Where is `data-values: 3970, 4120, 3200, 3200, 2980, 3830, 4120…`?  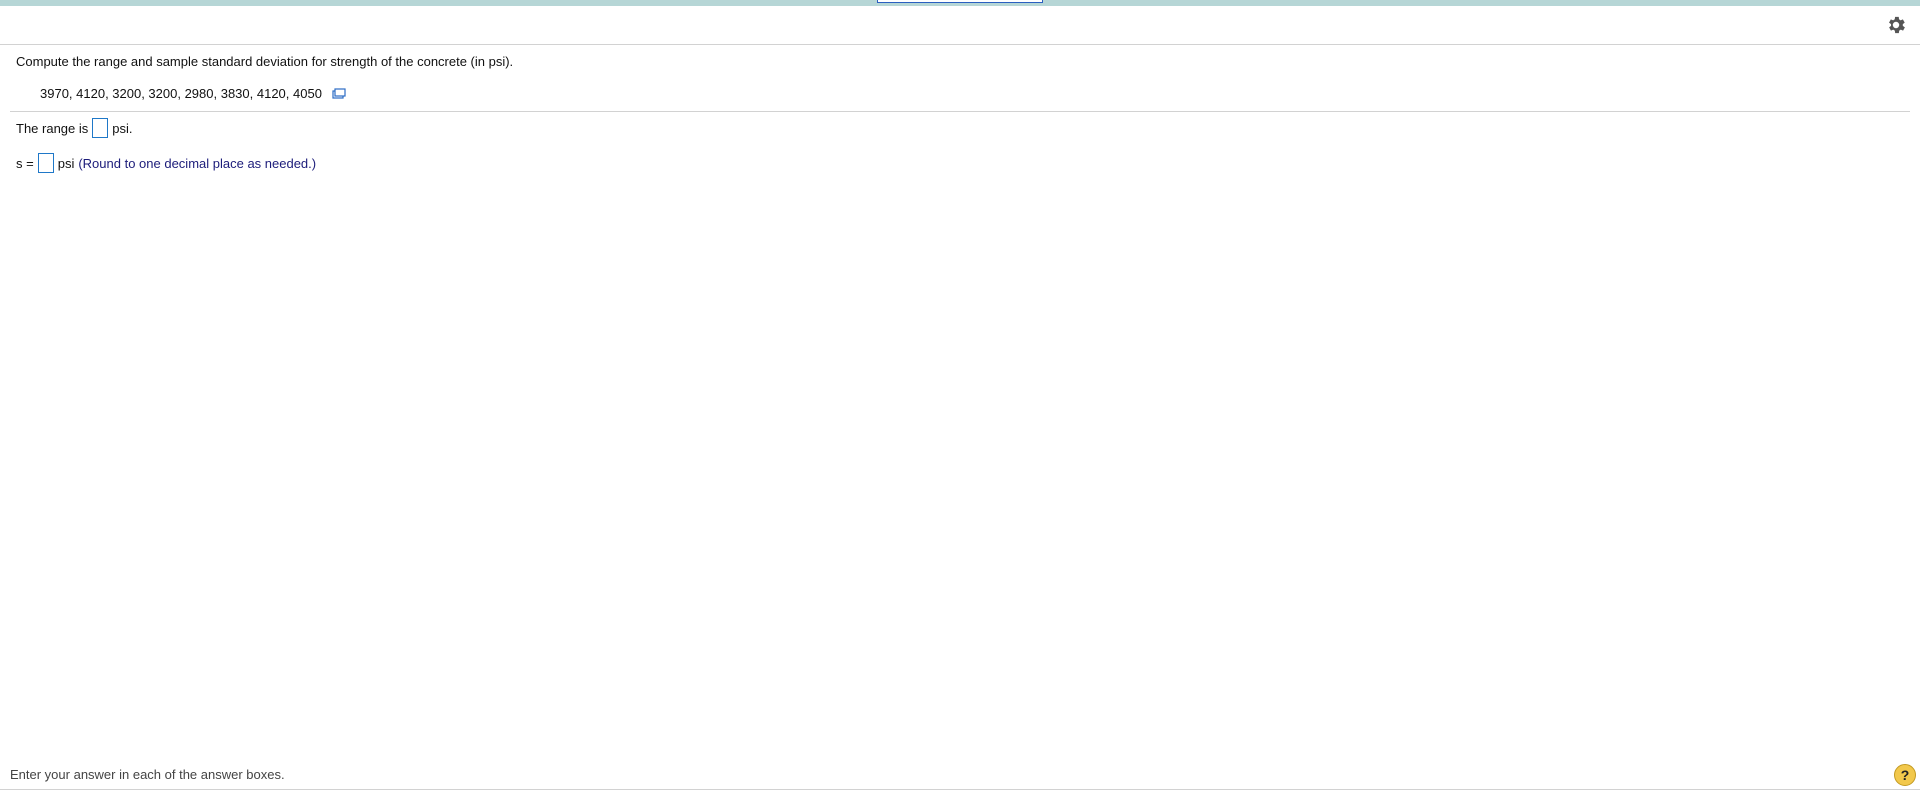 data-values: 3970, 4120, 3200, 3200, 2980, 3830, 4120… is located at coordinates (181, 93).